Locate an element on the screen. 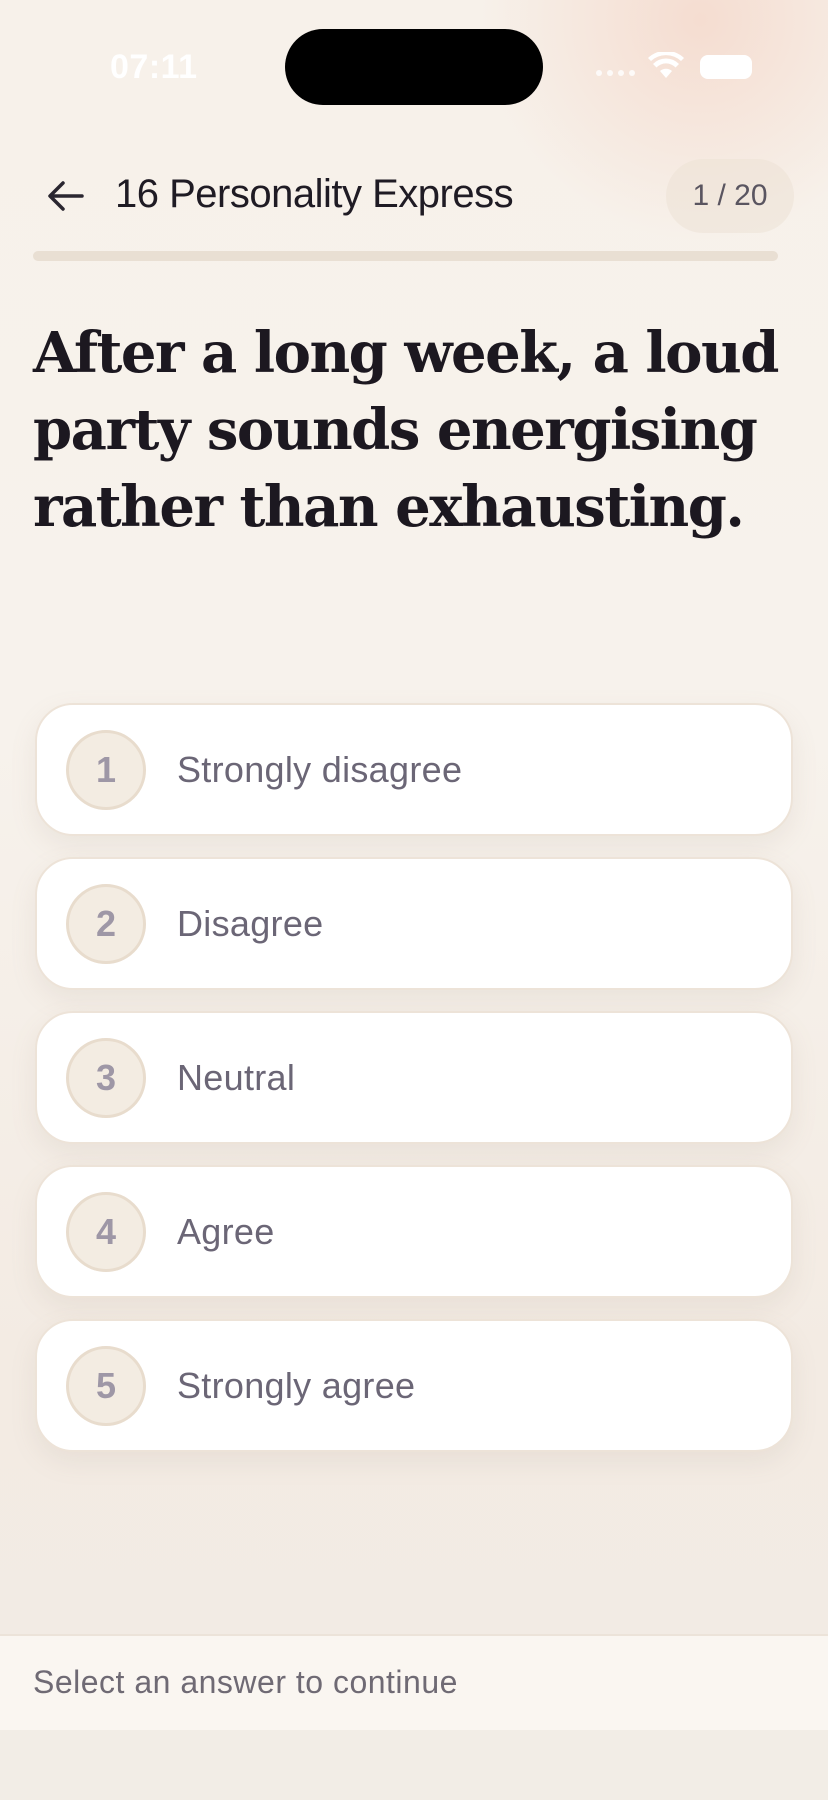  option-agree: 4 Agree is located at coordinates (414, 1231).